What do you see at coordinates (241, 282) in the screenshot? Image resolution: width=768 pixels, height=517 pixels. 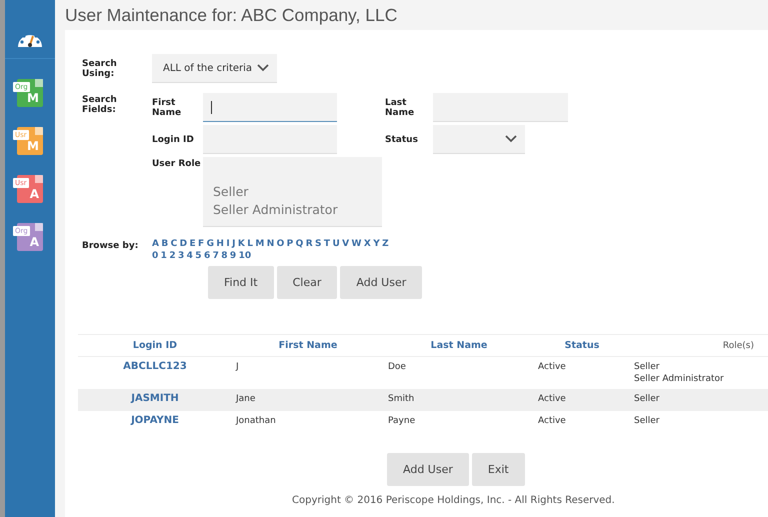 I see `action-button: Find It` at bounding box center [241, 282].